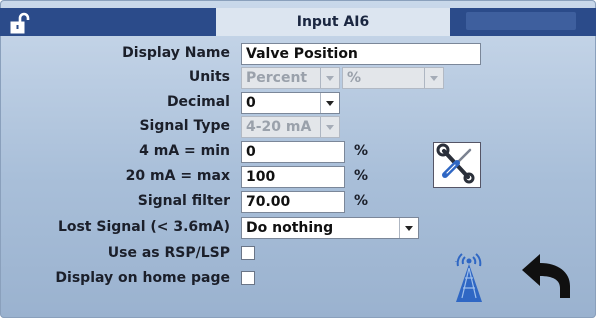  Describe the element at coordinates (177, 176) in the screenshot. I see `max-label: 20 mA = max` at that location.